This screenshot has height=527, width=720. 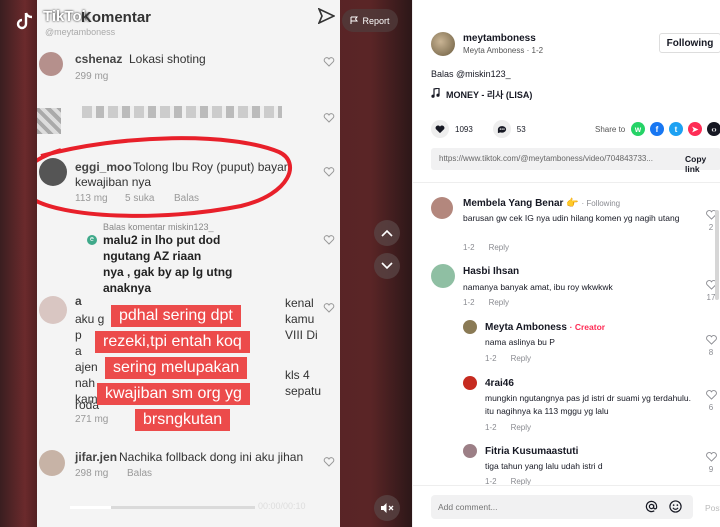 What do you see at coordinates (162, 507) in the screenshot?
I see `video-progress-bar` at bounding box center [162, 507].